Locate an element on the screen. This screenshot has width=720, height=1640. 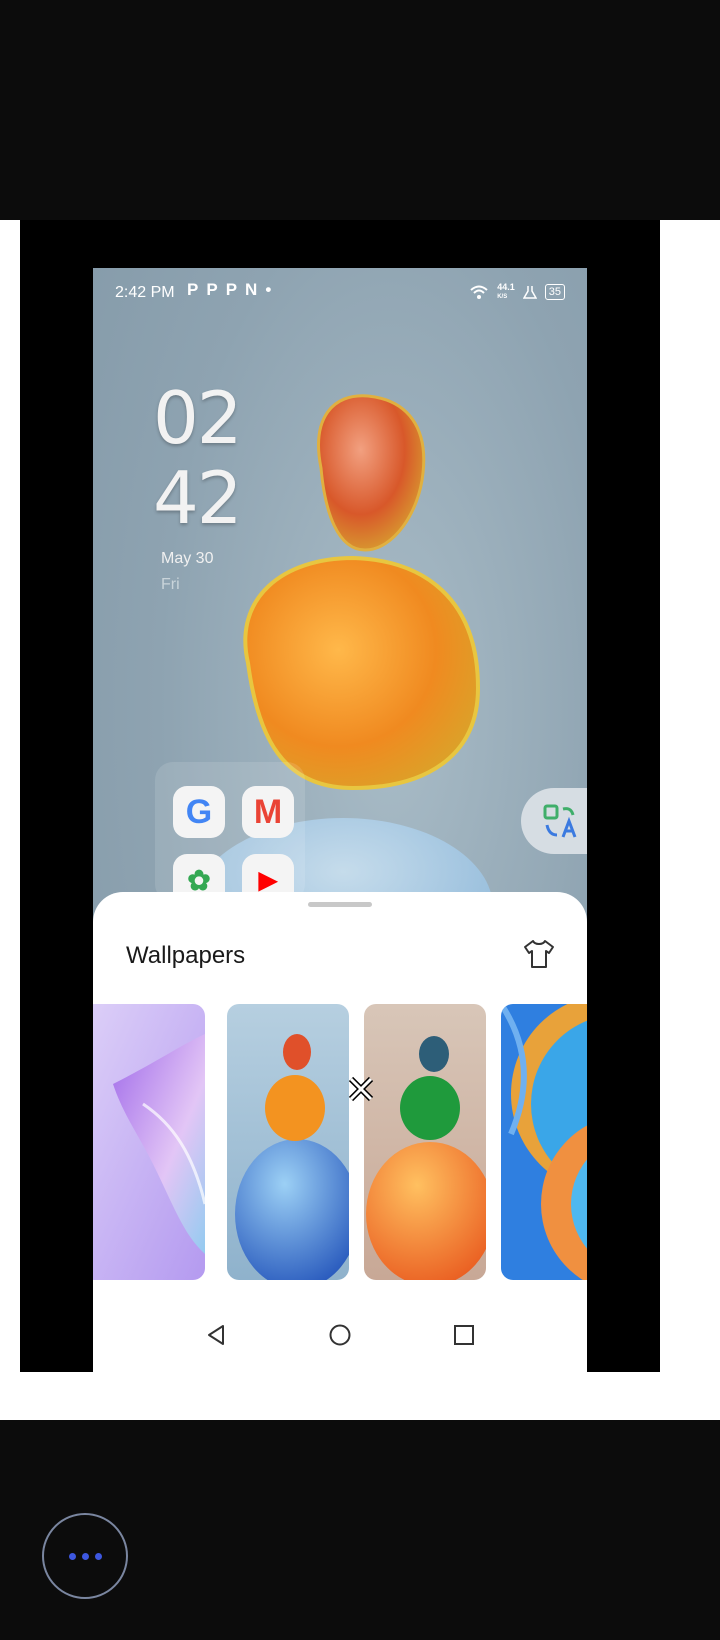
navigation-bar is located at coordinates (340, 1334).